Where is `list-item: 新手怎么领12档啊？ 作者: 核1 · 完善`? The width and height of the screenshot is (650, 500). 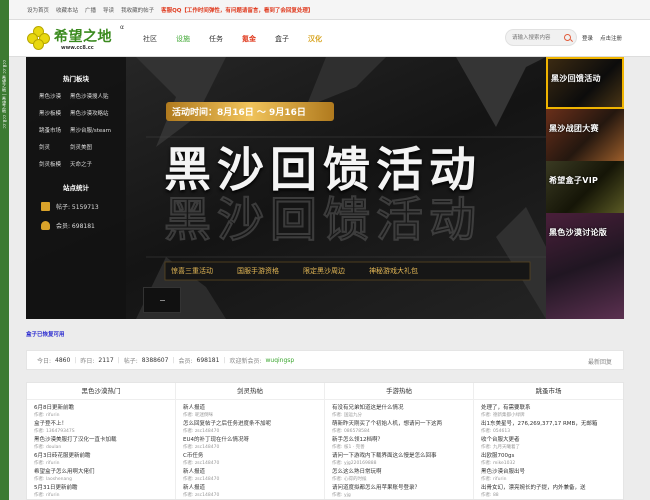 list-item: 新手怎么领12档啊？ 作者: 核1 · 完善 is located at coordinates (399, 441).